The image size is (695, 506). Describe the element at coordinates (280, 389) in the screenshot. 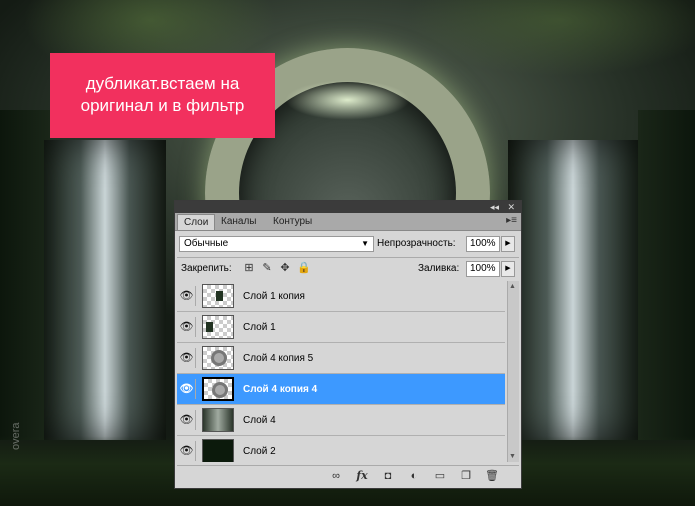

I see `layer-name: Слой 4 копия 4` at that location.